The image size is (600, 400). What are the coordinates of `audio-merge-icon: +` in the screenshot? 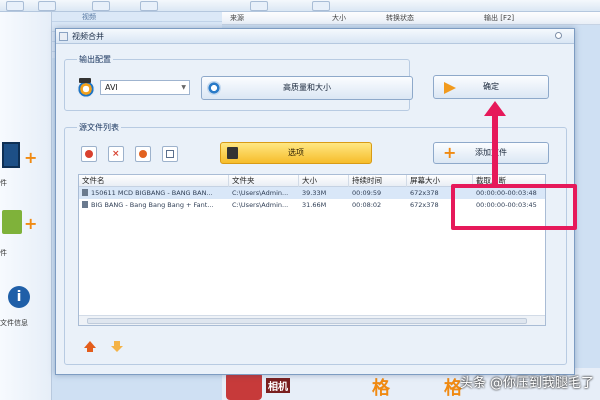 It's located at (25, 228).